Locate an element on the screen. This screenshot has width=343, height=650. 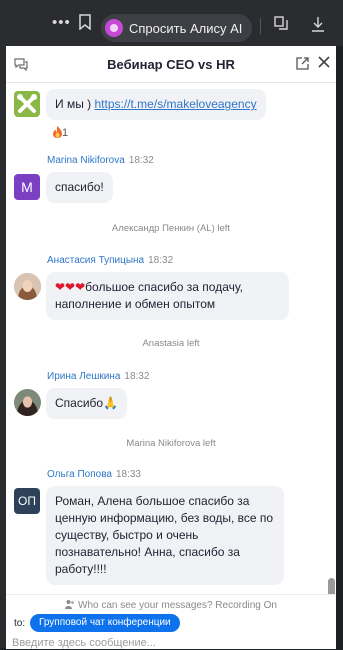
sender-line: Ольга Попова 18:33 is located at coordinates (94, 474).